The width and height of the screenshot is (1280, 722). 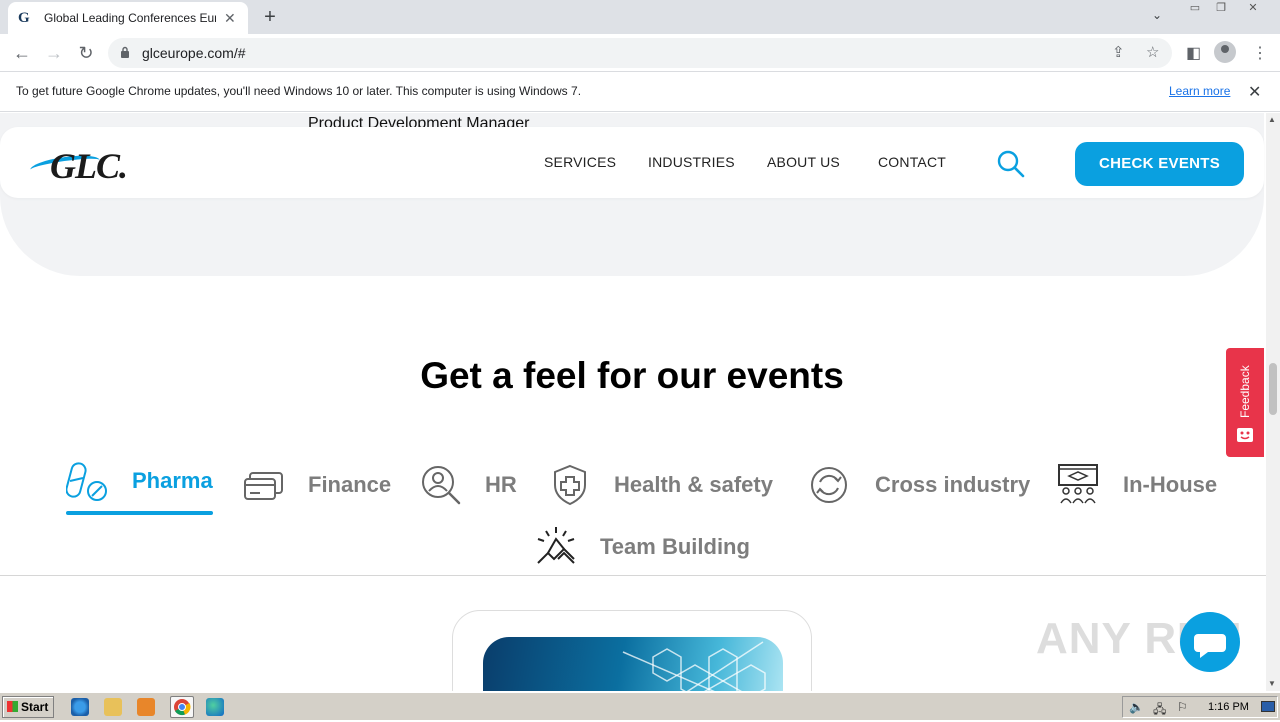 I want to click on address-bar: glceurope.com/# ⇪ ☆, so click(x=640, y=53).